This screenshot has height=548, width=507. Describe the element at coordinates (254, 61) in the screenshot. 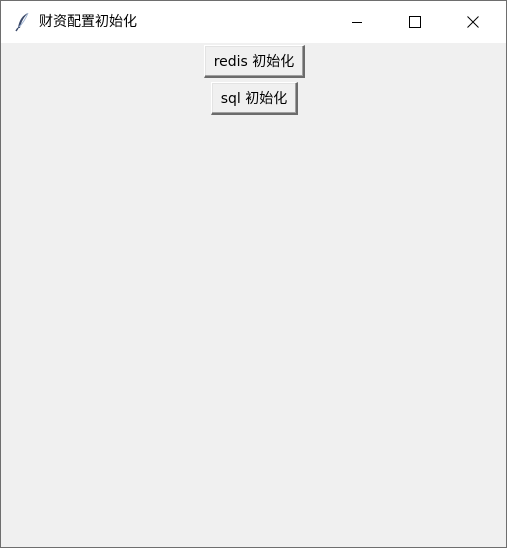

I see `redis-init-button: redis 初始化` at that location.